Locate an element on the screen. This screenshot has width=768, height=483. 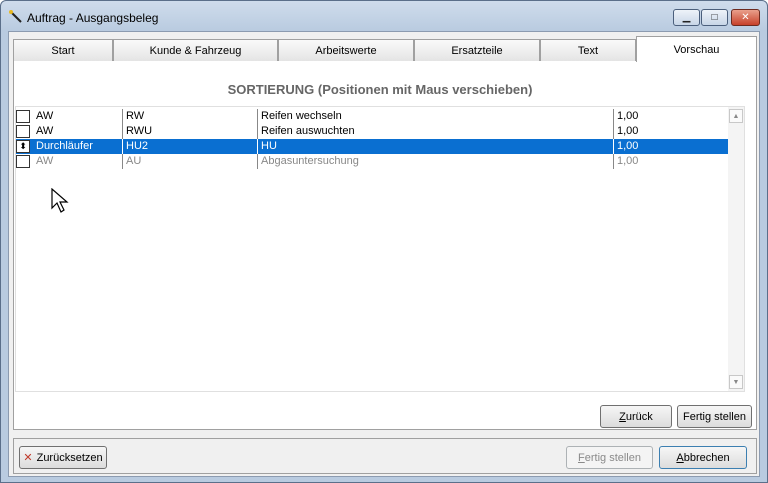
finish-button-label: ertig stellen is located at coordinates (612, 457).